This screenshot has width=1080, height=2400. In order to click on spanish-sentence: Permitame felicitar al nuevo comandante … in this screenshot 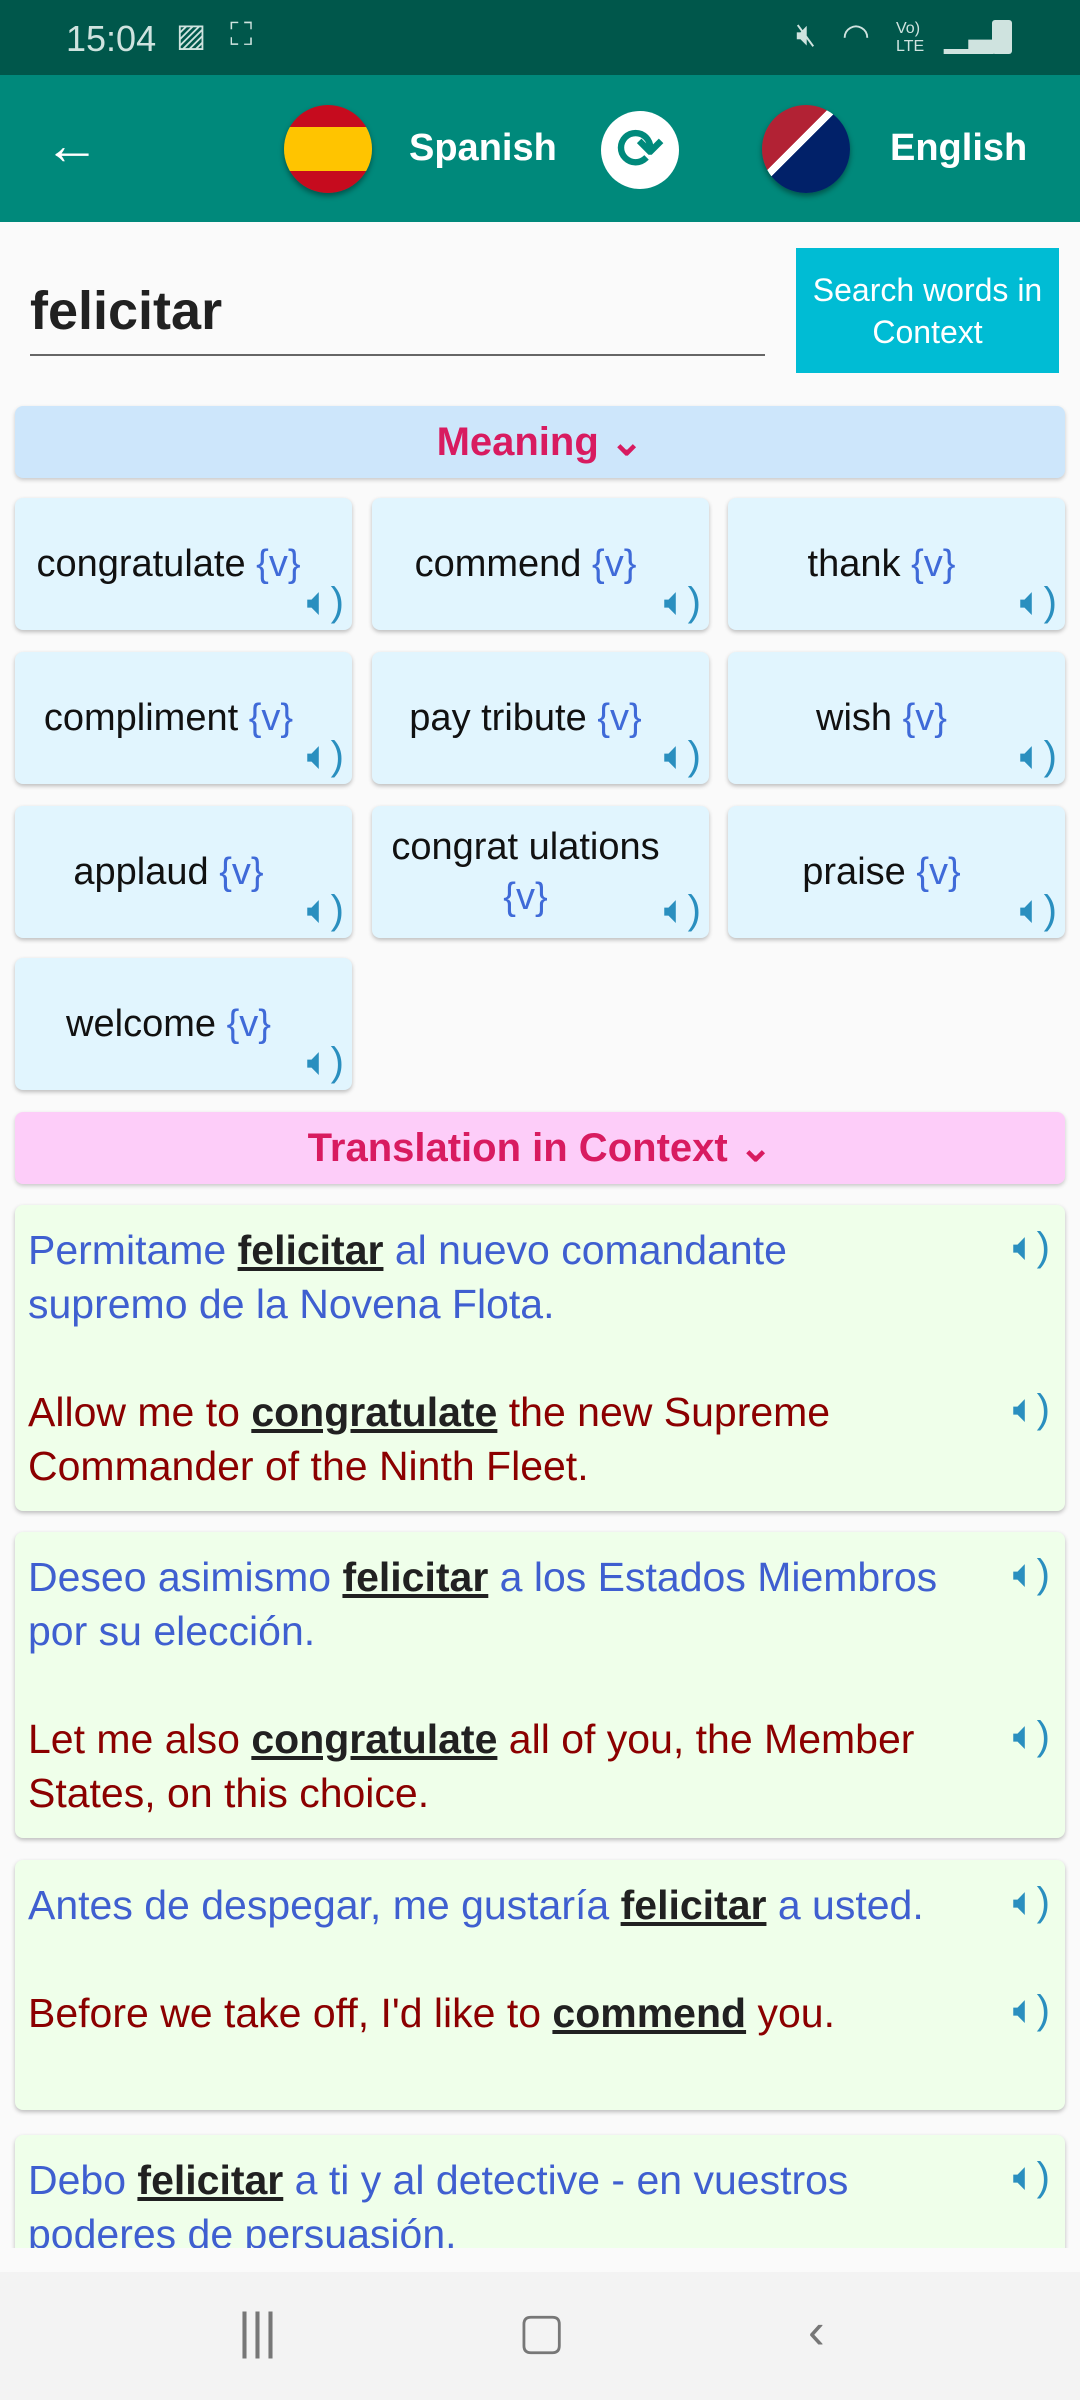, I will do `click(539, 1277)`.